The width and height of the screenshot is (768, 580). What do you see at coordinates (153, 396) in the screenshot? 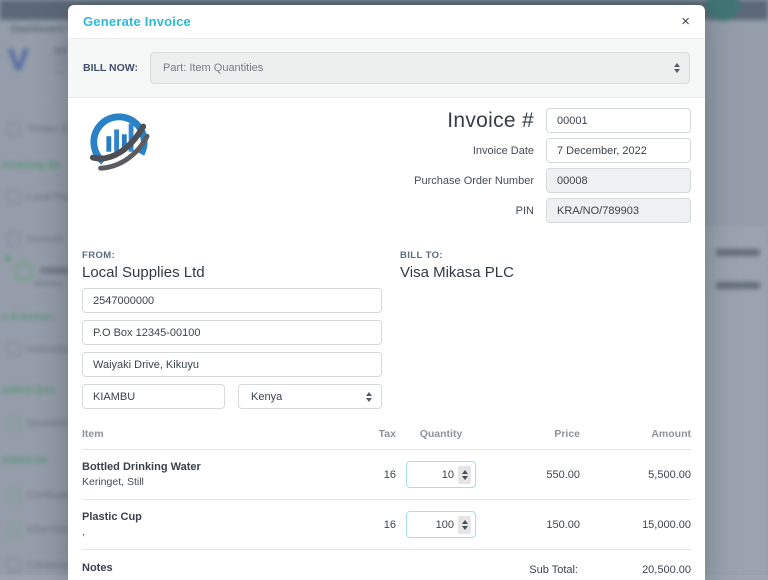
I see `from-county-input` at bounding box center [153, 396].